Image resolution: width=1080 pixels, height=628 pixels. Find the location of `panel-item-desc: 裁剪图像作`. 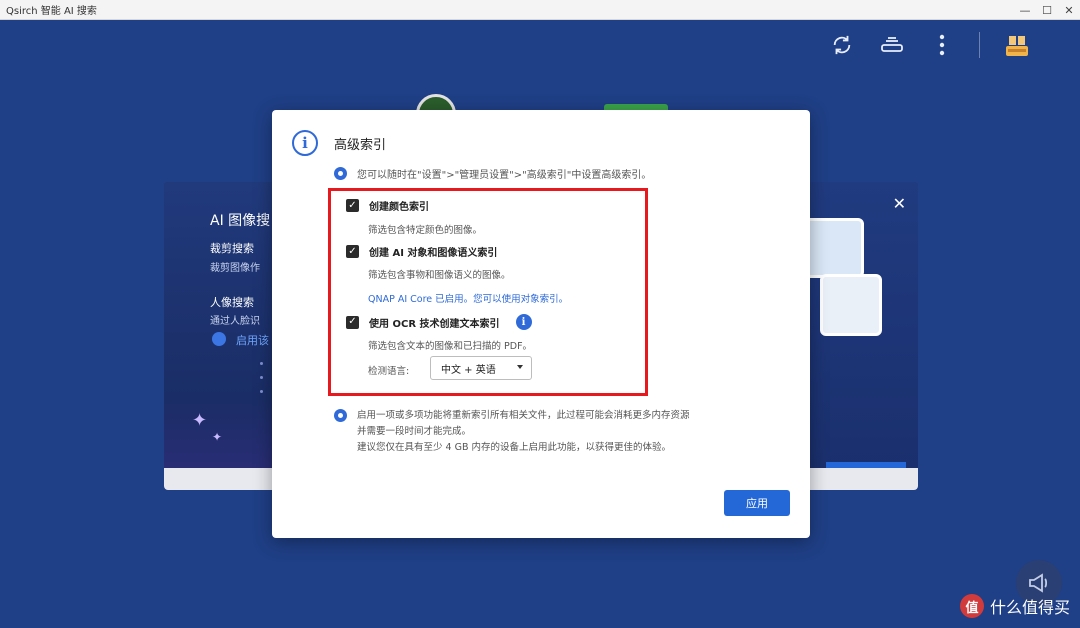

panel-item-desc: 裁剪图像作 is located at coordinates (235, 268).